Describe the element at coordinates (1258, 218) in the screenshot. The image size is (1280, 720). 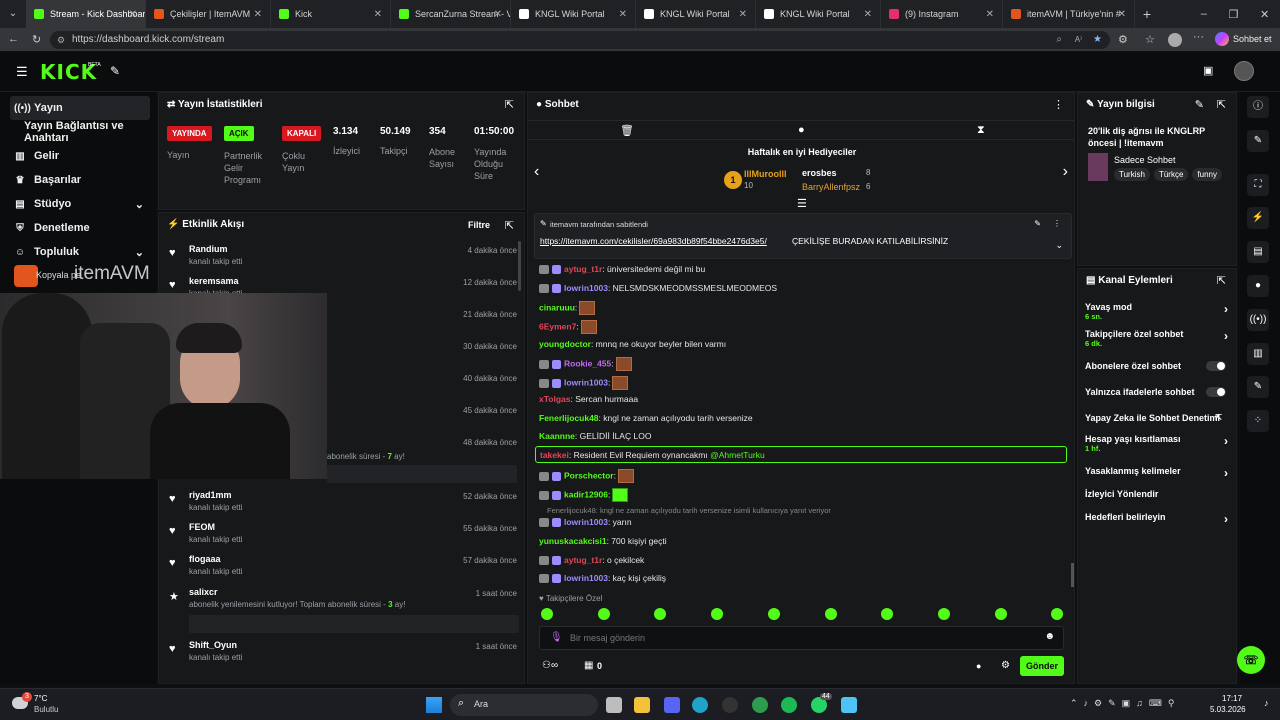
I see `lightning-icon: ⚡` at that location.